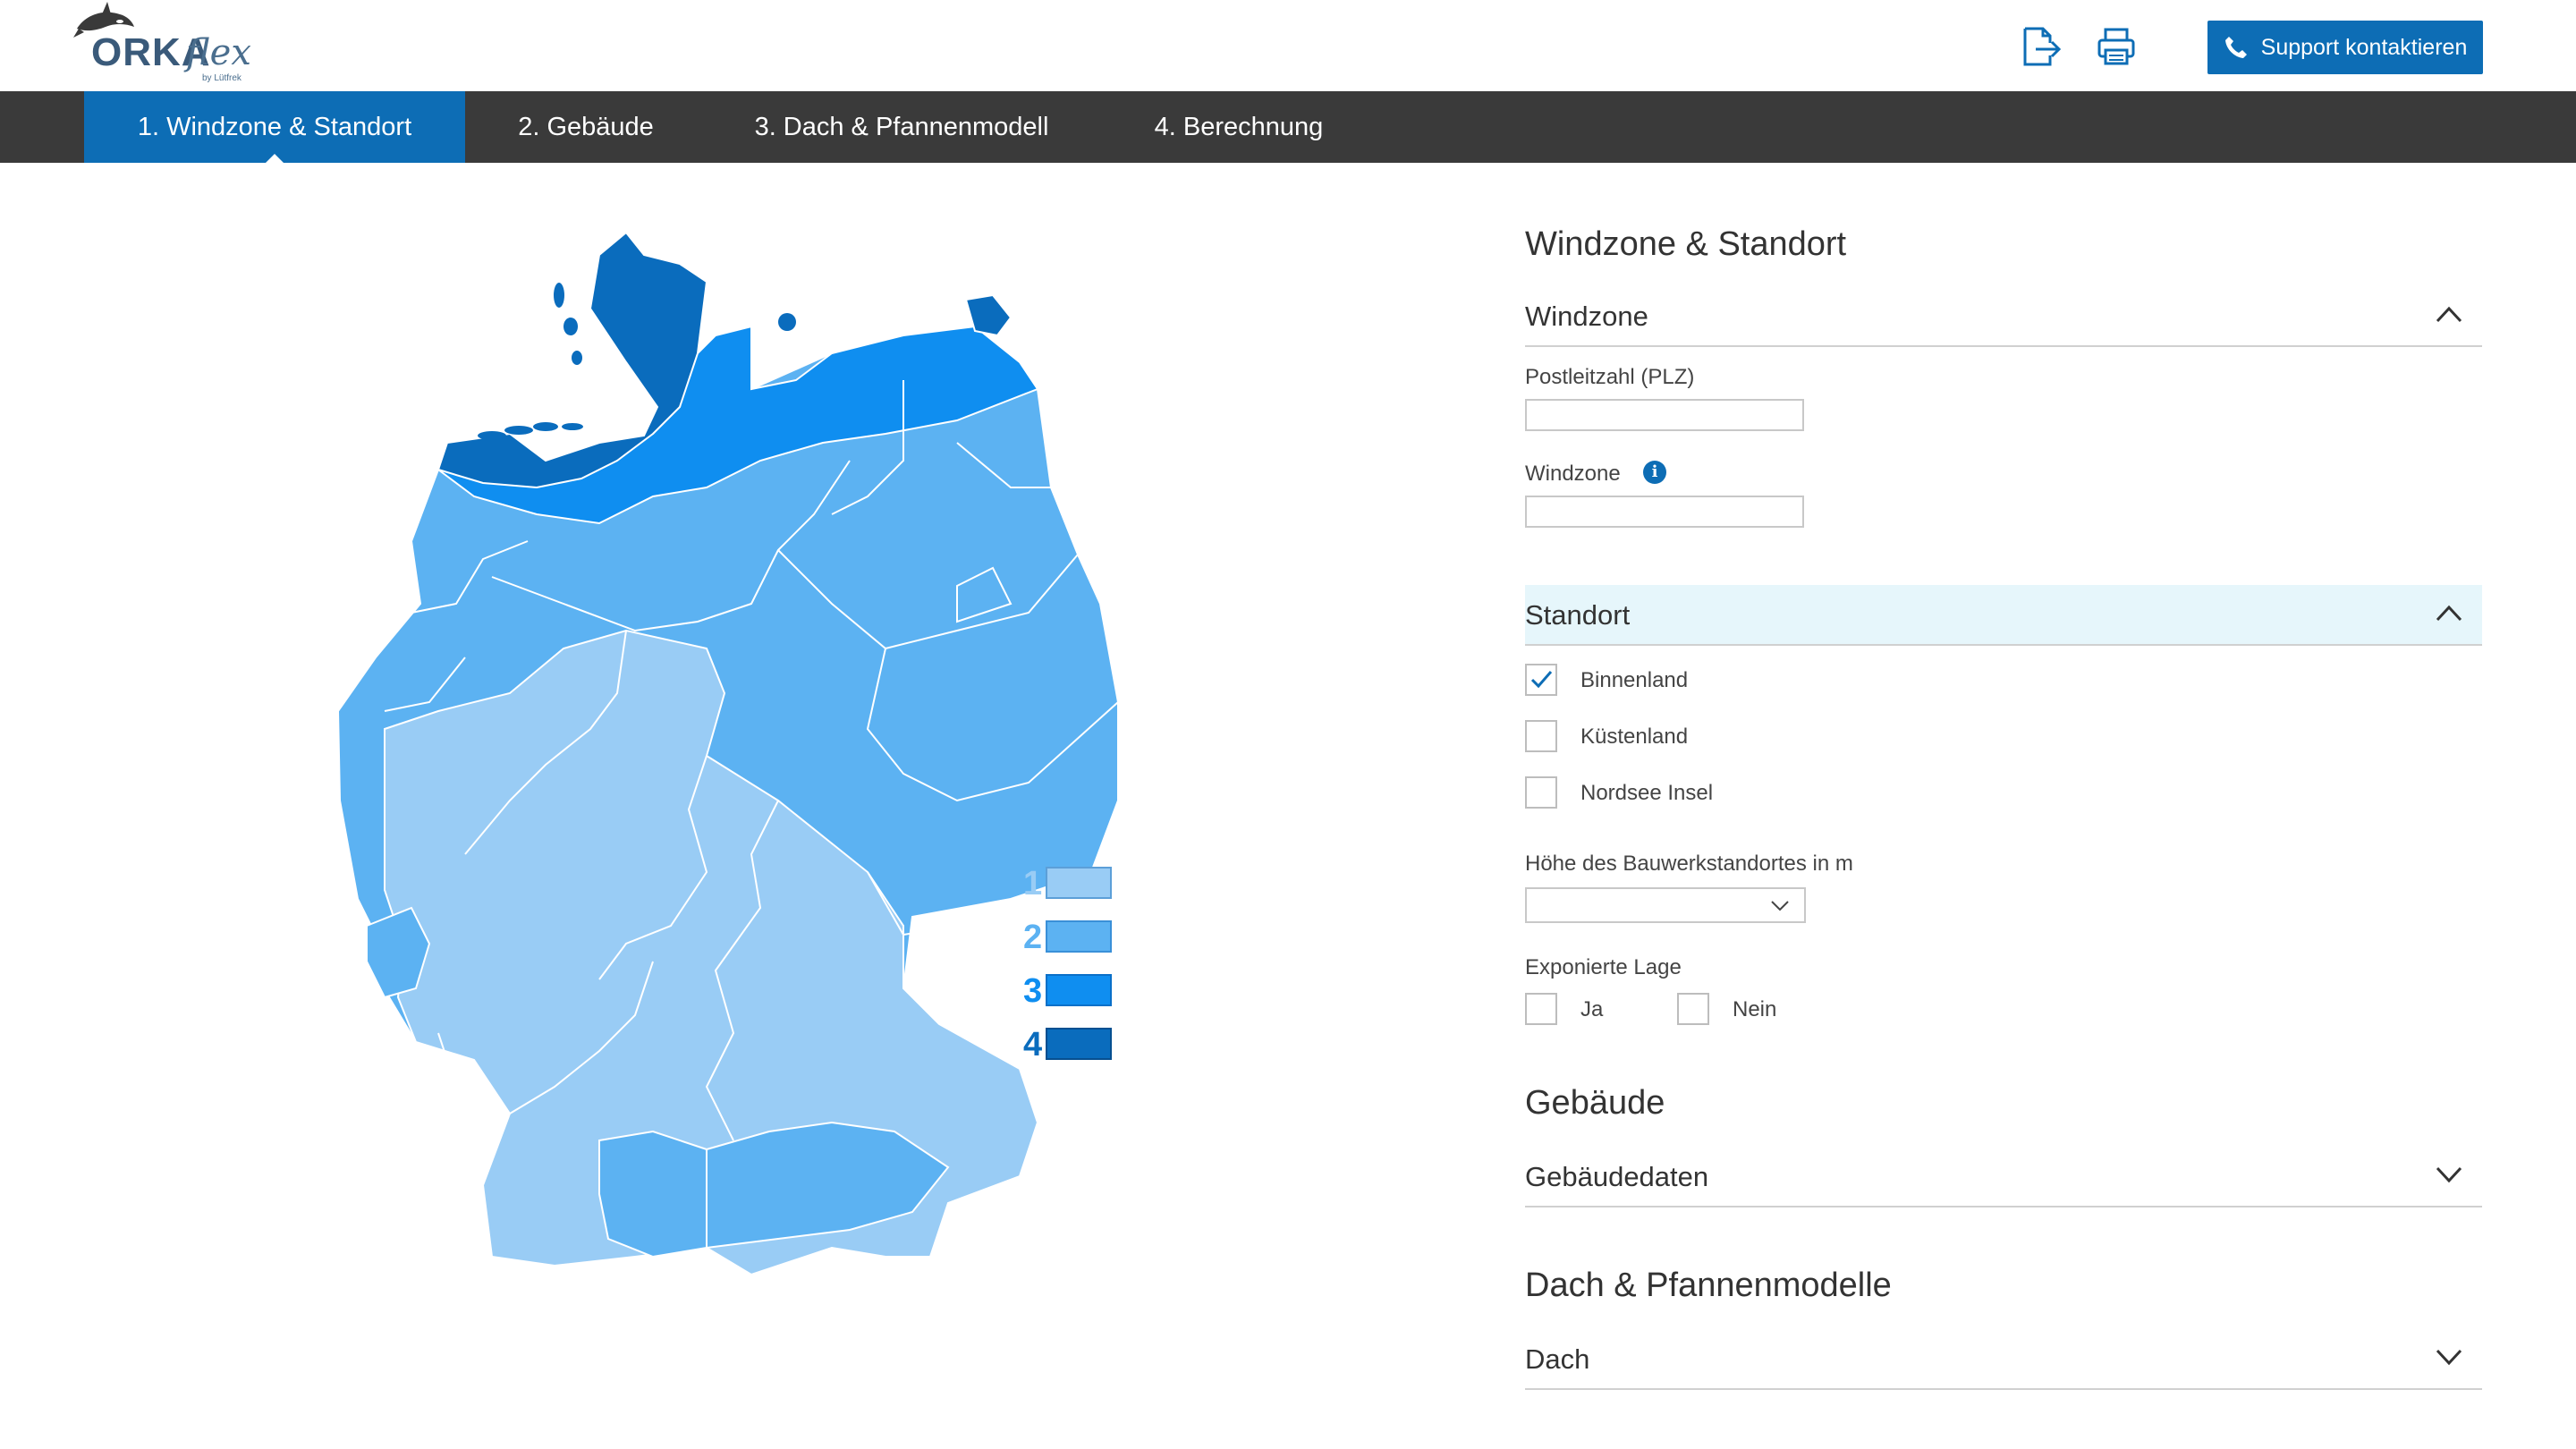 This screenshot has width=2576, height=1449. What do you see at coordinates (586, 127) in the screenshot?
I see `tab-gebaeude: 2. Gebäude` at bounding box center [586, 127].